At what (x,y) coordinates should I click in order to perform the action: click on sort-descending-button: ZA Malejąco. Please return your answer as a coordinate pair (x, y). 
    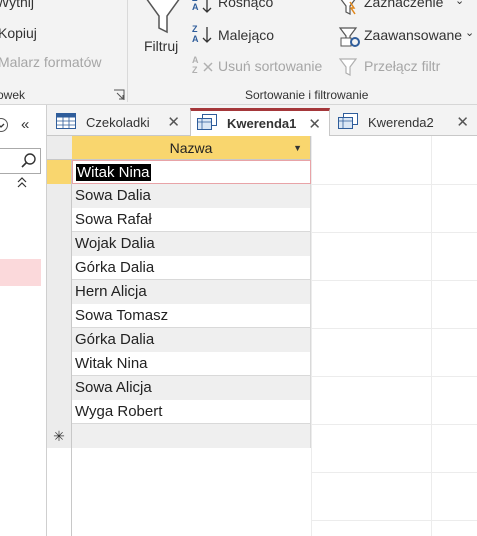
    Looking at the image, I should click on (242, 35).